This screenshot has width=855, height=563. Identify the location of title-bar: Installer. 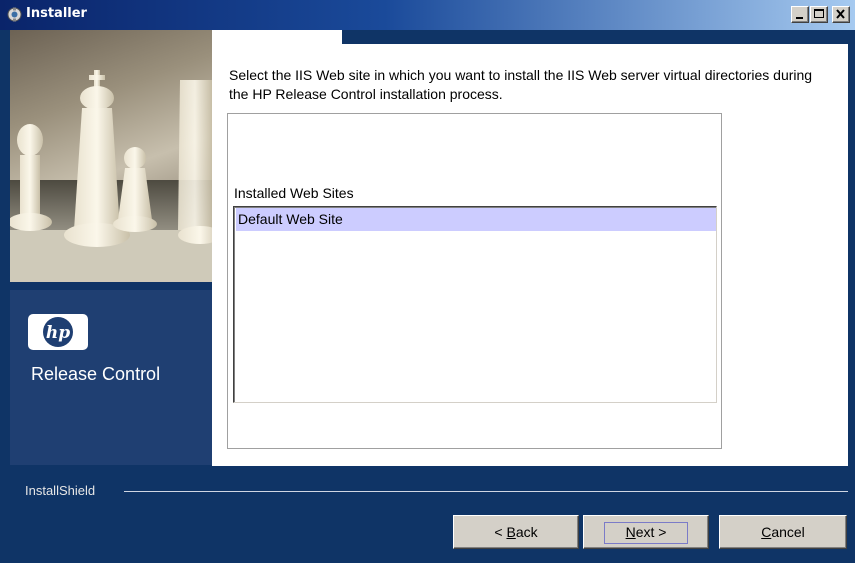
(427, 15).